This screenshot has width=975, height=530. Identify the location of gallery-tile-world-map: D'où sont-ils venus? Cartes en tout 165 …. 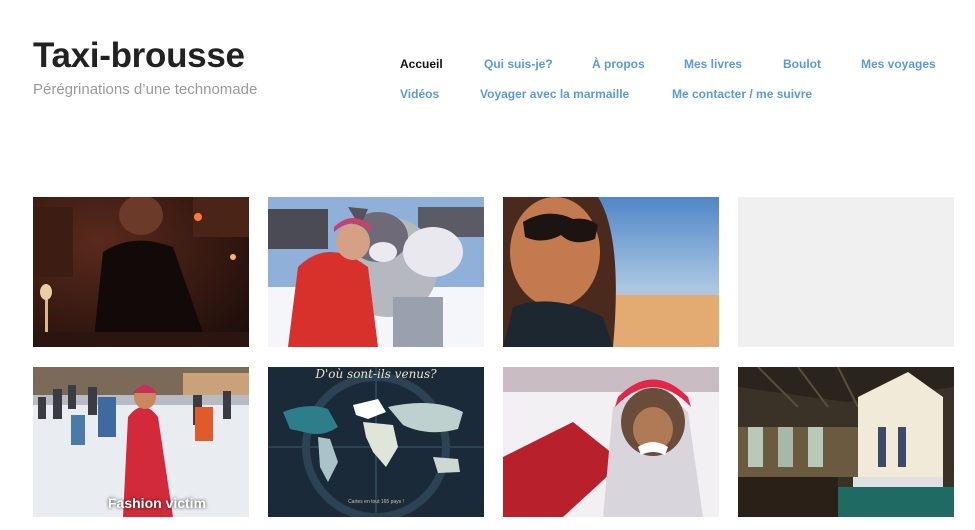
(376, 442).